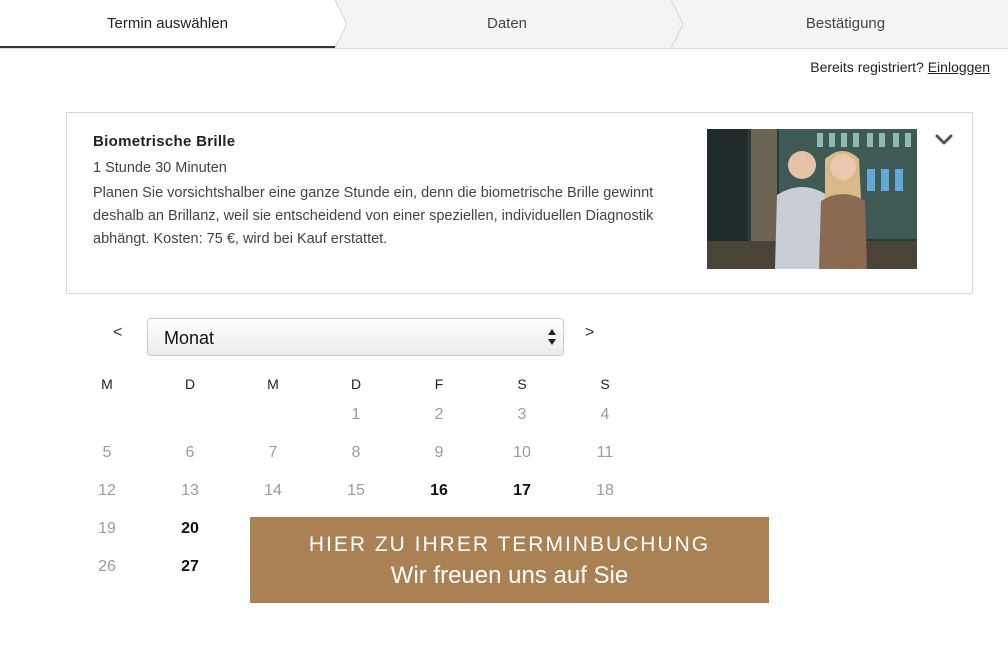 The image size is (1008, 670). Describe the element at coordinates (190, 529) in the screenshot. I see `calendar-day-available: 20` at that location.